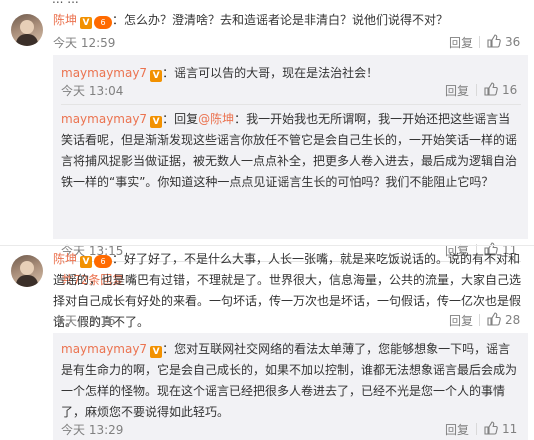 This screenshot has width=534, height=440. What do you see at coordinates (500, 89) in the screenshot?
I see `like-button: 16` at bounding box center [500, 89].